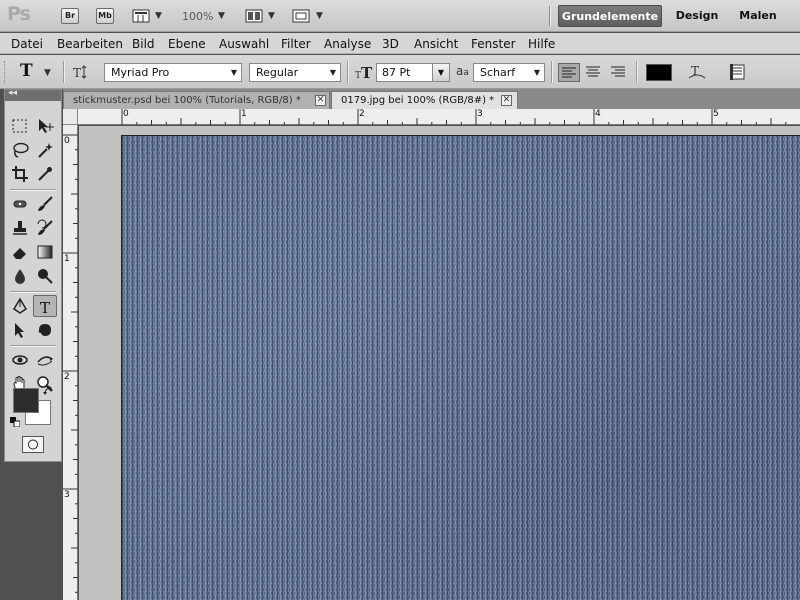 The height and width of the screenshot is (600, 800). I want to click on menu-ebene: Ebene, so click(187, 44).